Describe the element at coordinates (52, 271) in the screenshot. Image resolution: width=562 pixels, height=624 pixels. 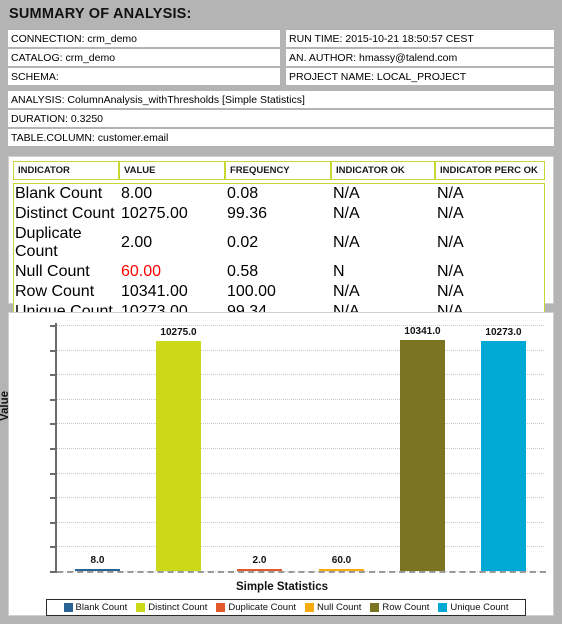
I see `indicator-name-cell: Null Count` at that location.